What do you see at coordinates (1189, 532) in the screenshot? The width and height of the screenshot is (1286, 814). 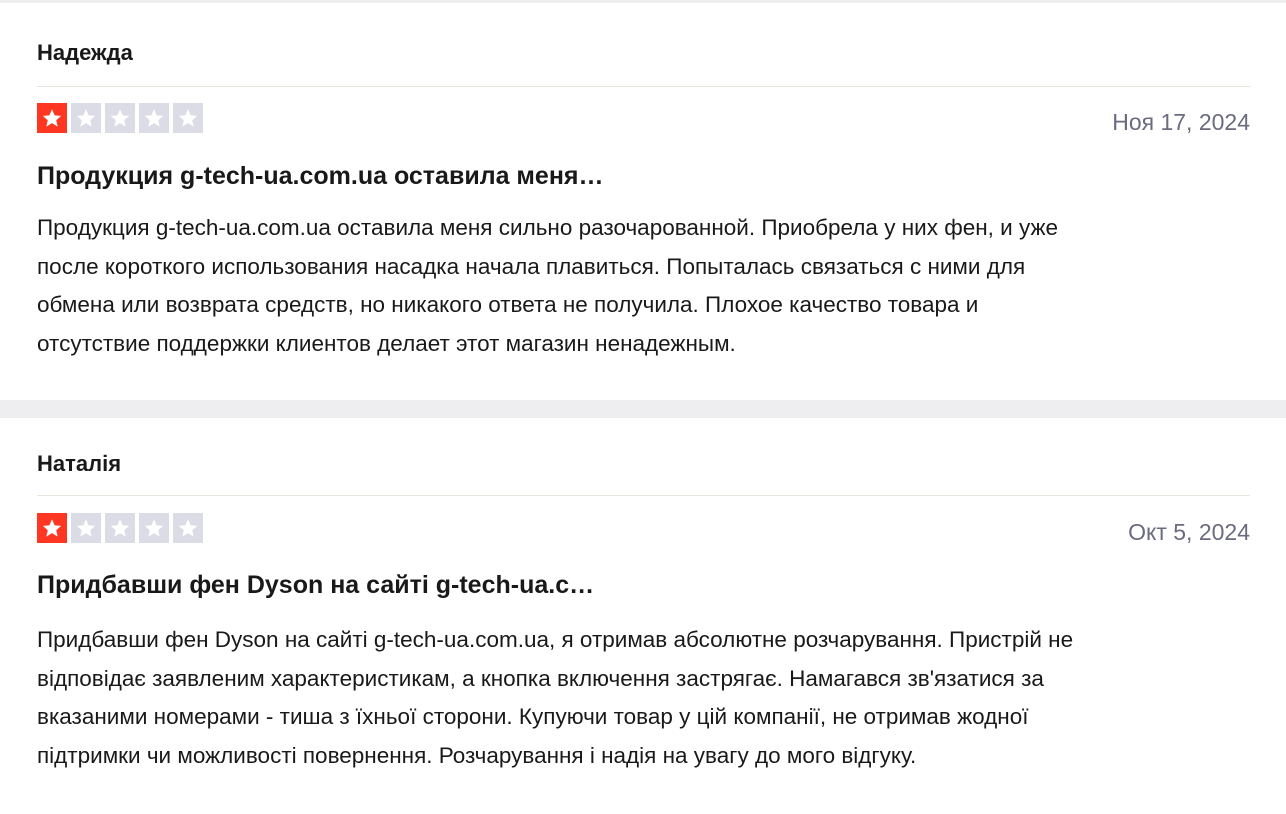 I see `review-date: Окт 5, 2024` at bounding box center [1189, 532].